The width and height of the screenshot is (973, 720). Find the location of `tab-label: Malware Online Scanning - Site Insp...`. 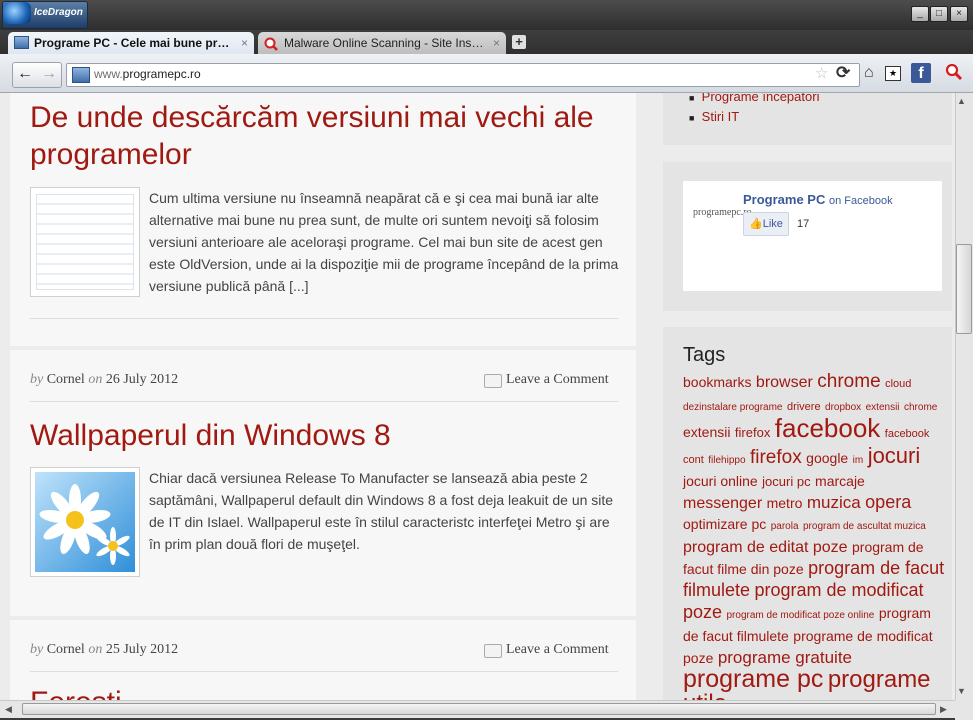

tab-label: Malware Online Scanning - Site Insp... is located at coordinates (384, 43).